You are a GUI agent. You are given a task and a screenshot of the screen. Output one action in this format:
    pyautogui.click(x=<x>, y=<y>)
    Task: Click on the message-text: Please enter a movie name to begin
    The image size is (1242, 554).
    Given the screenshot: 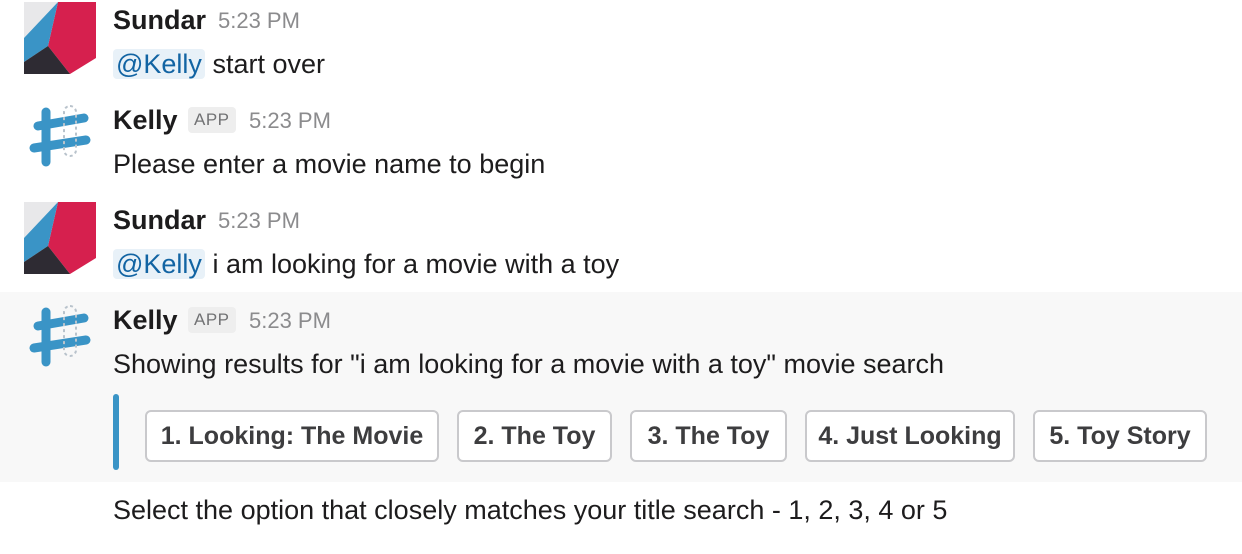 What is the action you would take?
    pyautogui.click(x=329, y=164)
    